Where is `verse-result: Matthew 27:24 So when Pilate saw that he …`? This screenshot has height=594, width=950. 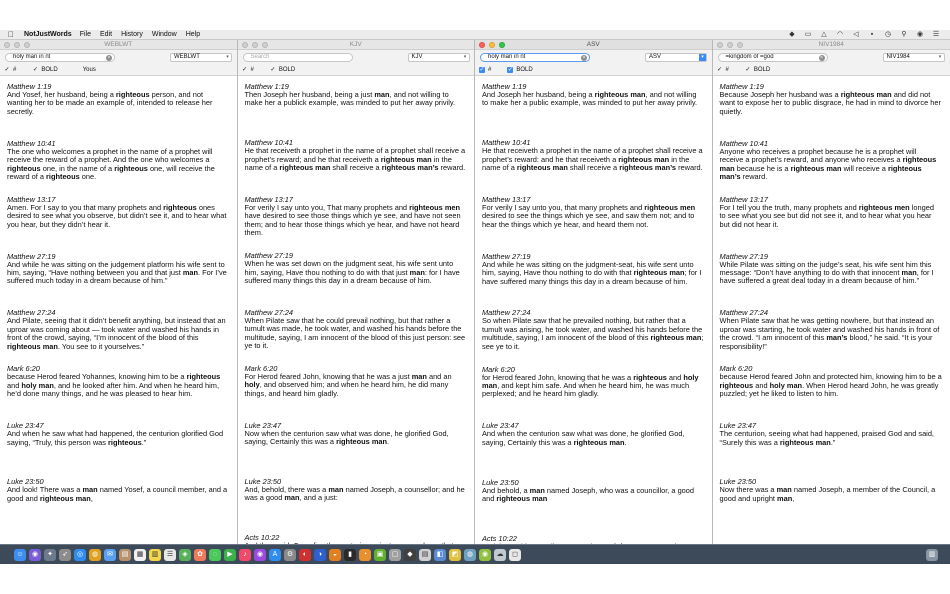
verse-result: Matthew 27:24 So when Pilate saw that he … is located at coordinates (593, 329).